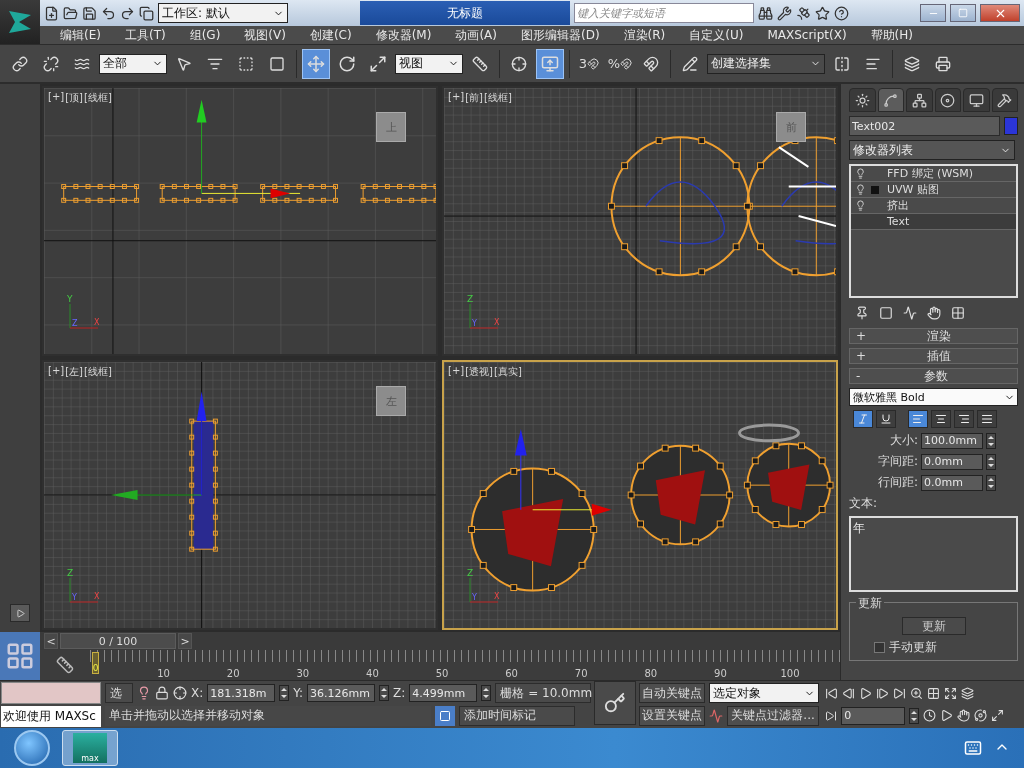  What do you see at coordinates (474, 98) in the screenshot?
I see `viewport-label: [前]` at bounding box center [474, 98].